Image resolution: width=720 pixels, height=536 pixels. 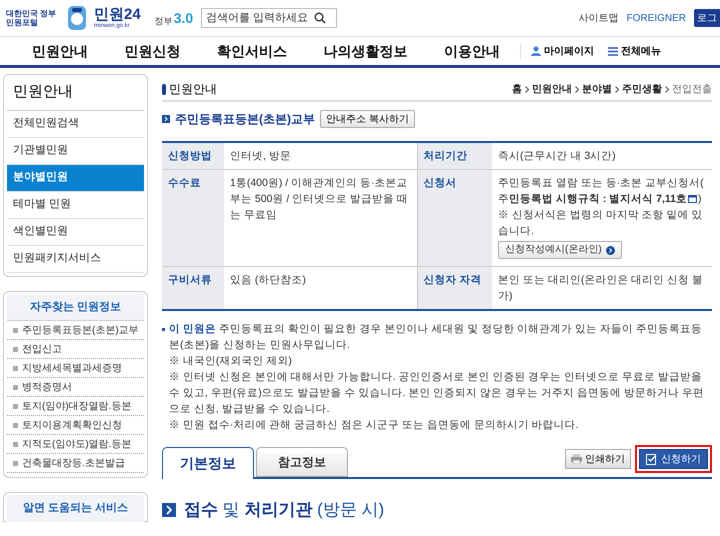 What do you see at coordinates (269, 18) in the screenshot?
I see `search-field: 검색어를 입력하세요` at bounding box center [269, 18].